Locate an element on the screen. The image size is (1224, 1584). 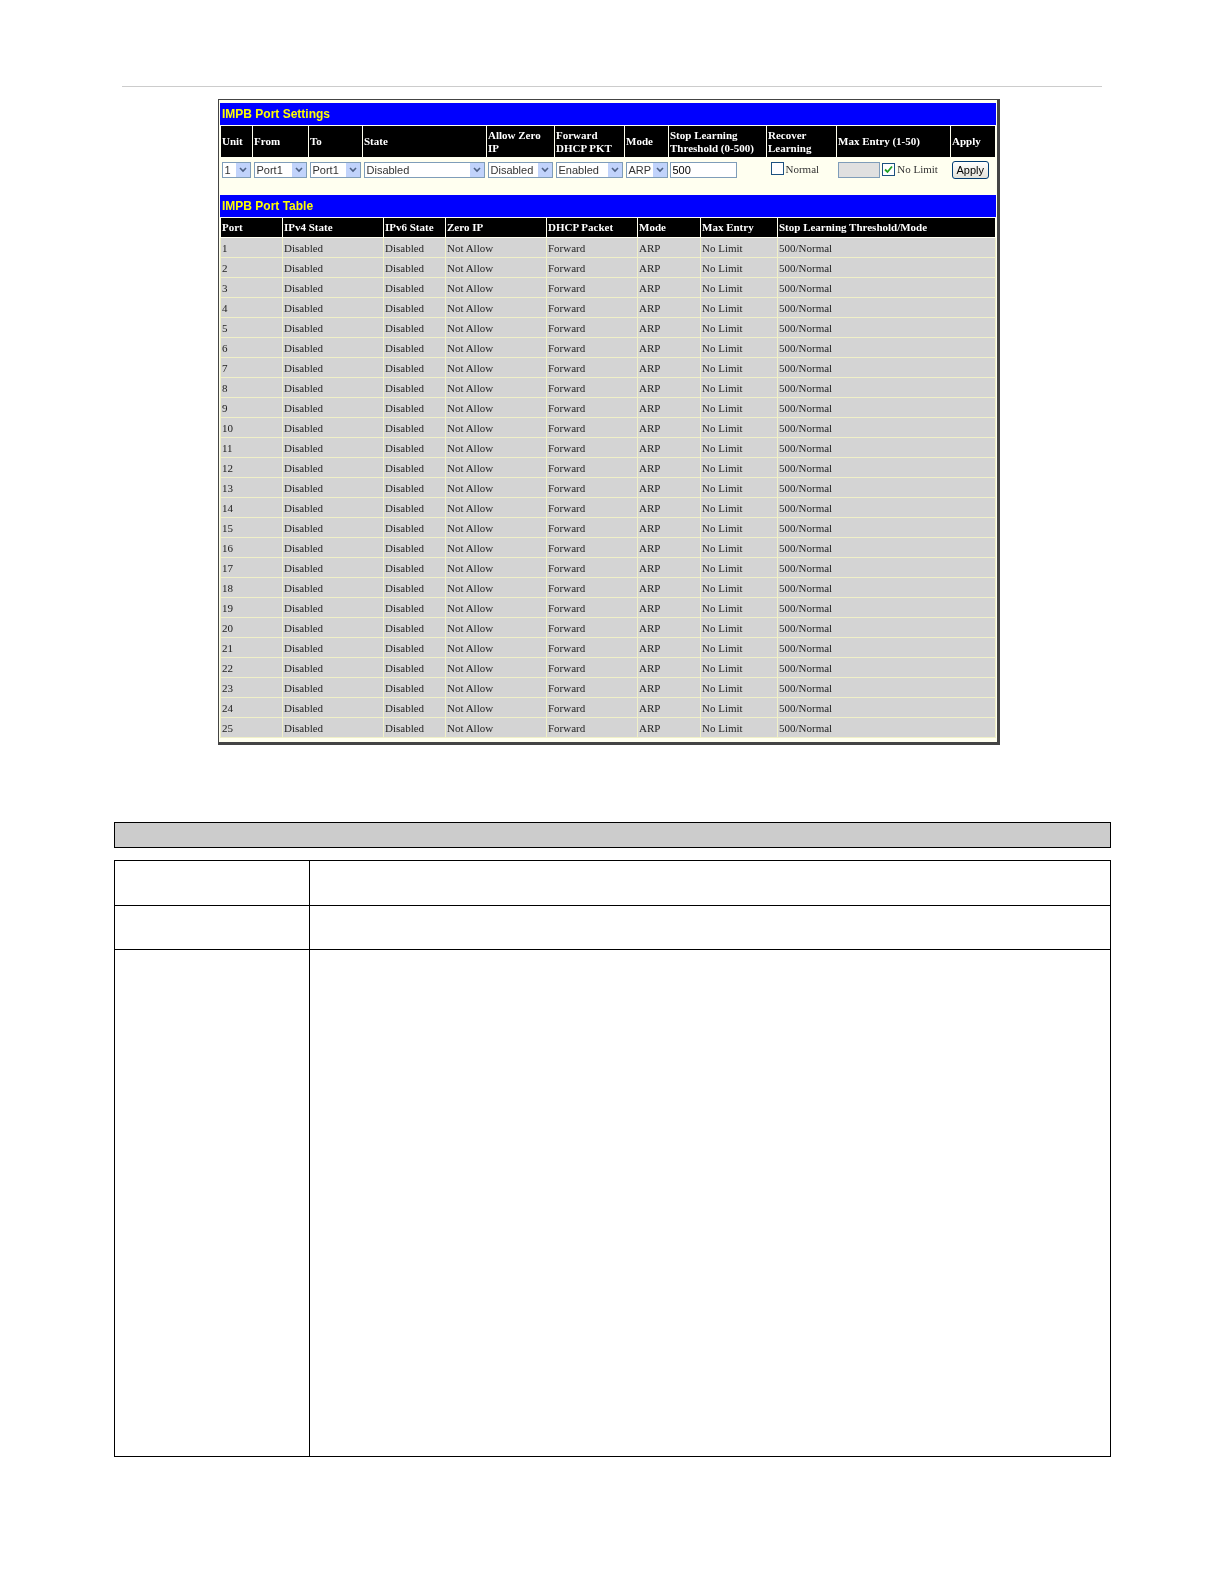
table-cell: 2 is located at coordinates (251, 267).